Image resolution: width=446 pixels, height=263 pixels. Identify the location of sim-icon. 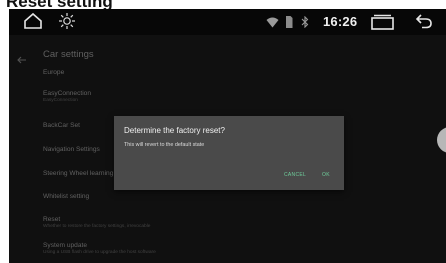
(289, 24).